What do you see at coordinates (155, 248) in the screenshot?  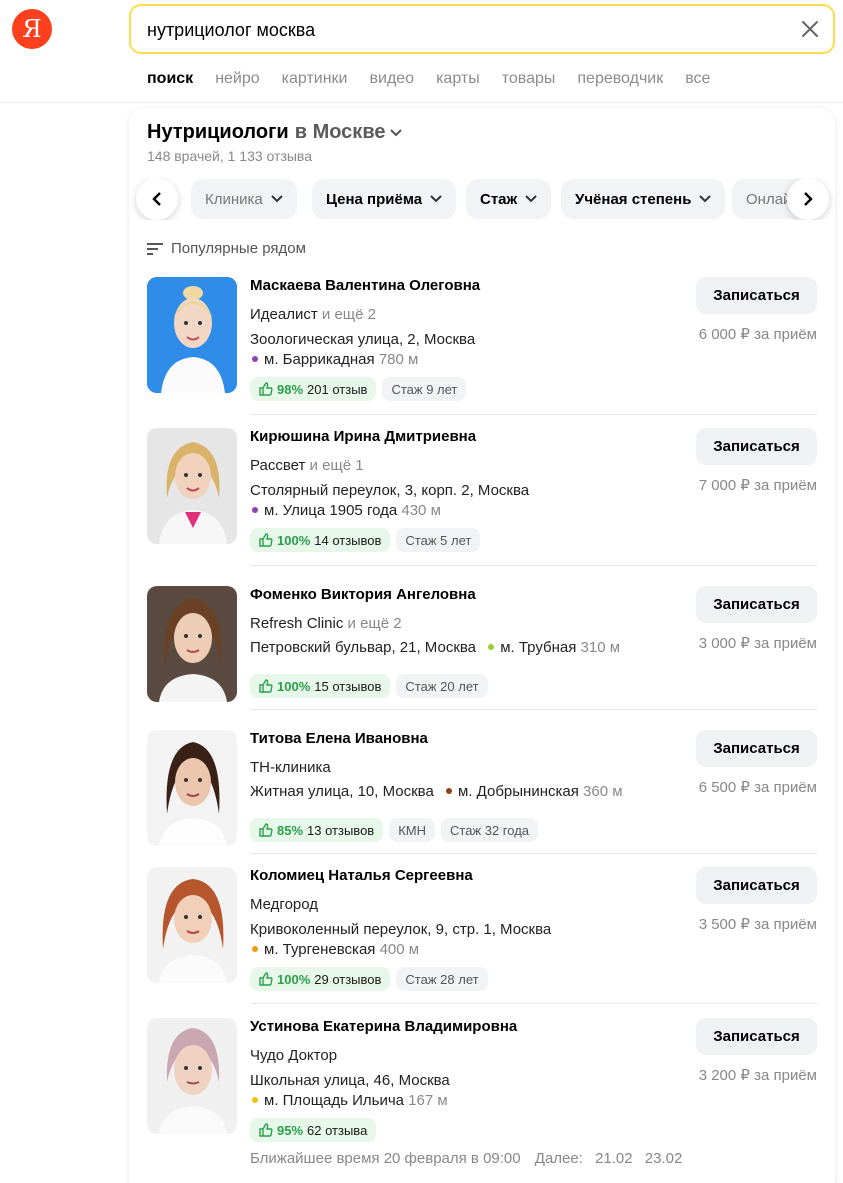 I see `sort-icon` at bounding box center [155, 248].